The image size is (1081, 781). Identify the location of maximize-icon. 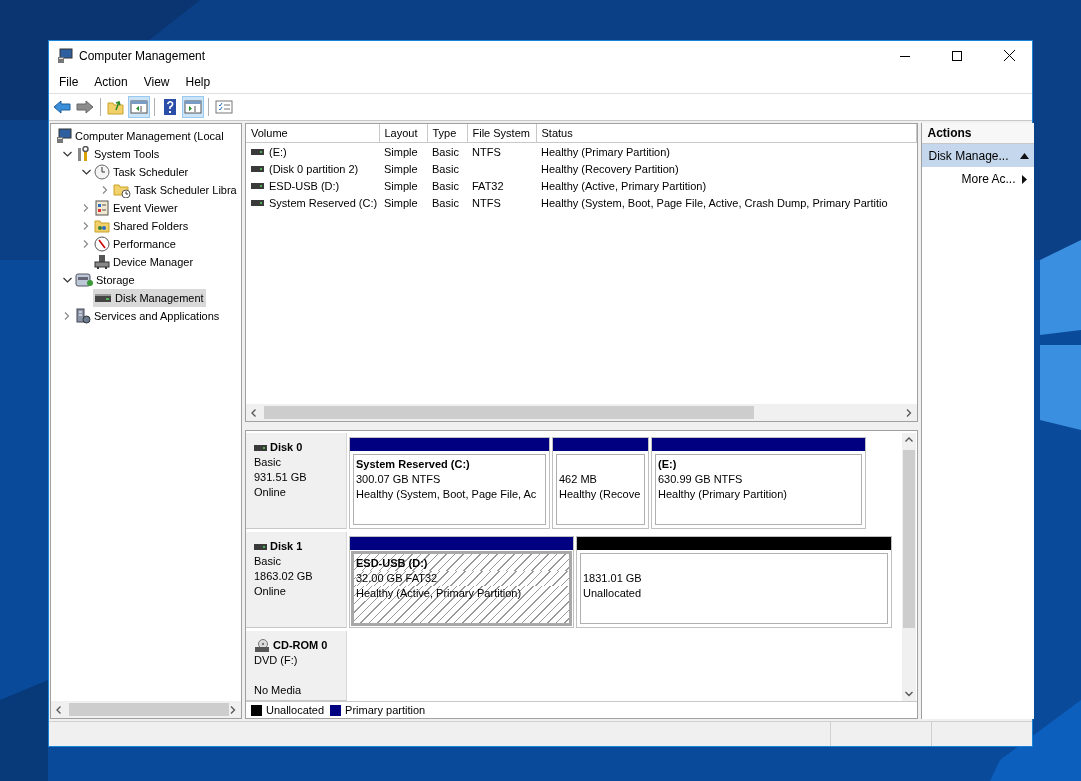
(957, 55).